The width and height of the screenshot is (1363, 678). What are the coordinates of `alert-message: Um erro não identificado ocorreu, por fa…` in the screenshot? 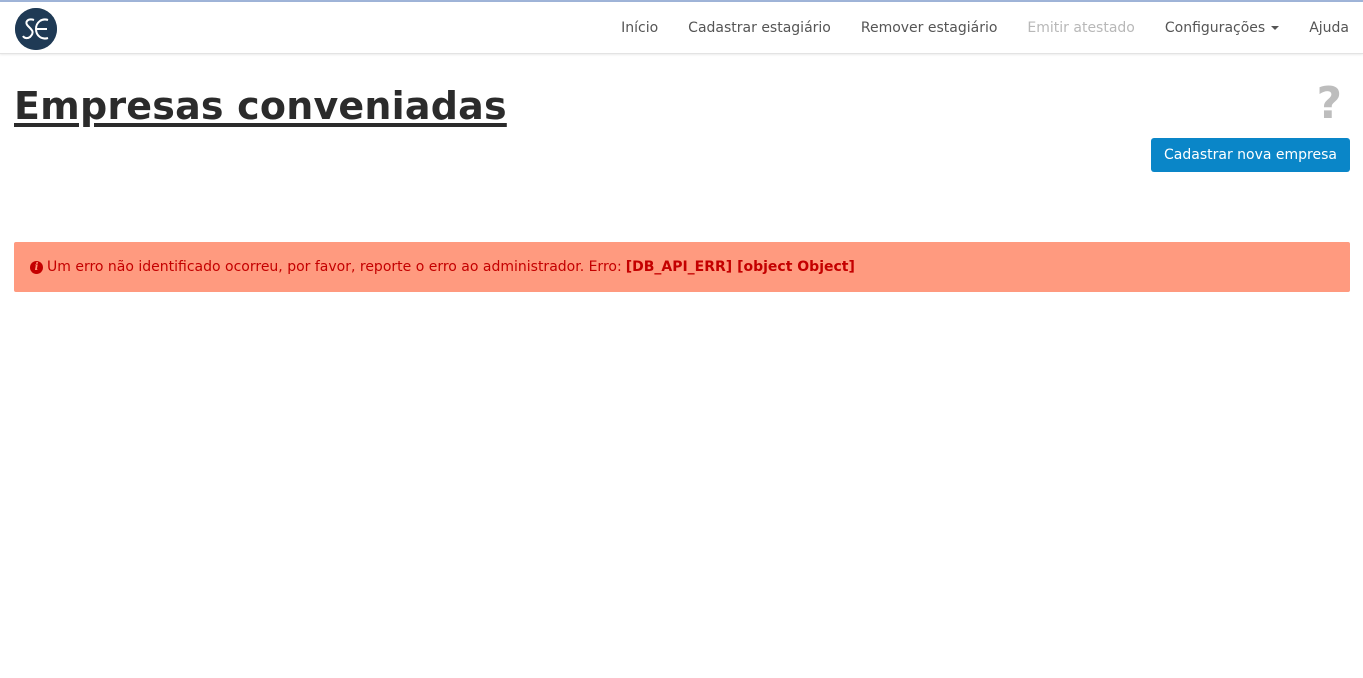 It's located at (334, 267).